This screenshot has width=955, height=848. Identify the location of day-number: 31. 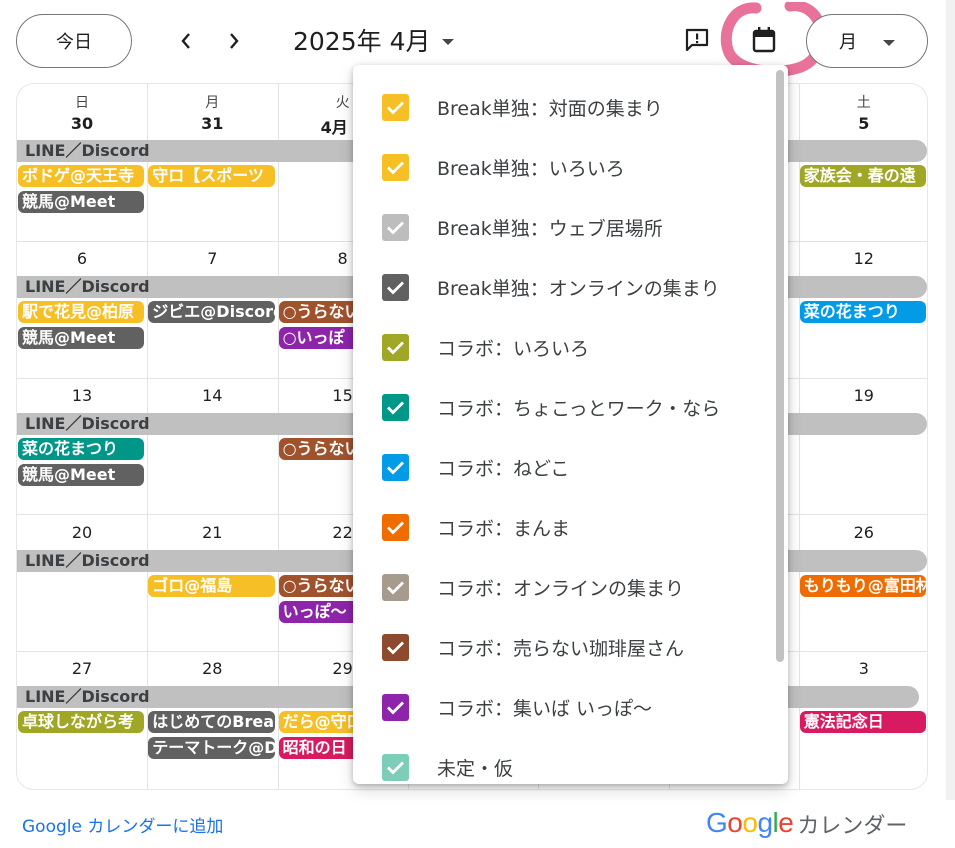
(212, 123).